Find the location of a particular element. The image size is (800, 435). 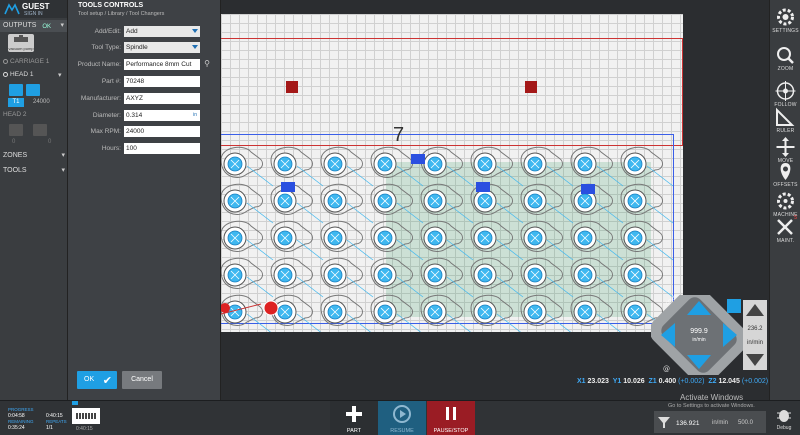

feed-value: 136.921 is located at coordinates (688, 423).